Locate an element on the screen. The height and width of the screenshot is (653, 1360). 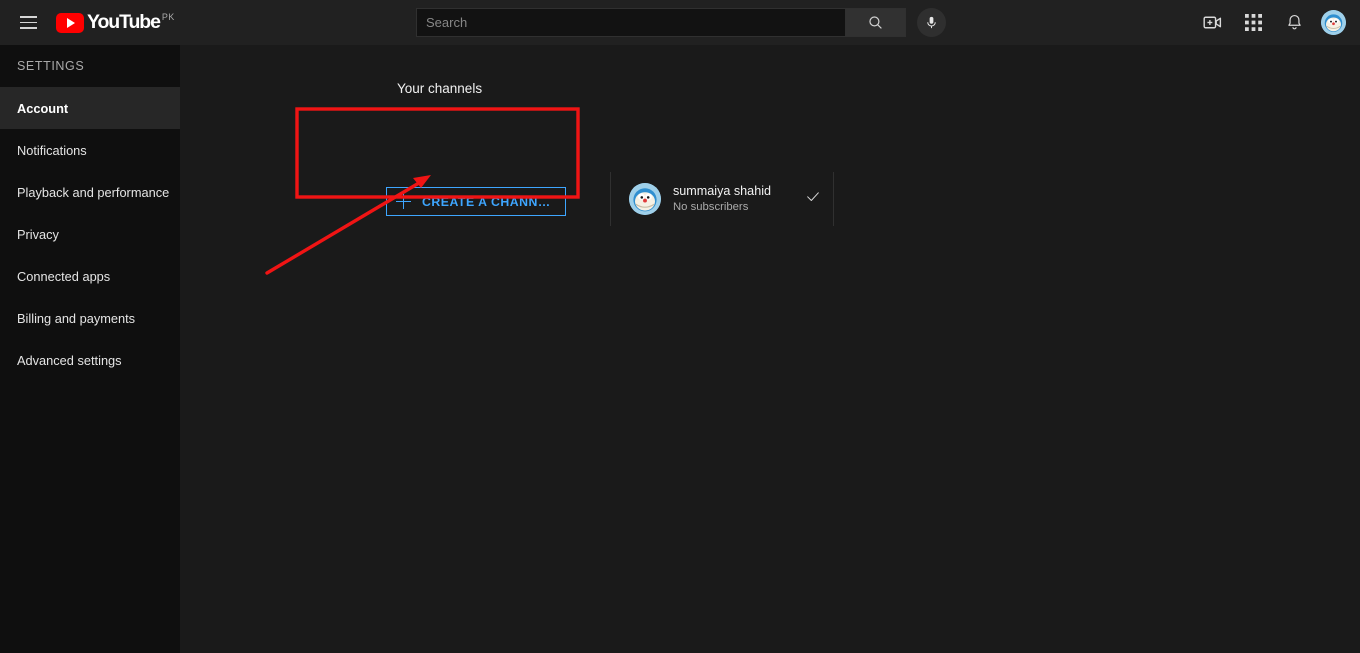
topbar-right-group is located at coordinates (1272, 22).